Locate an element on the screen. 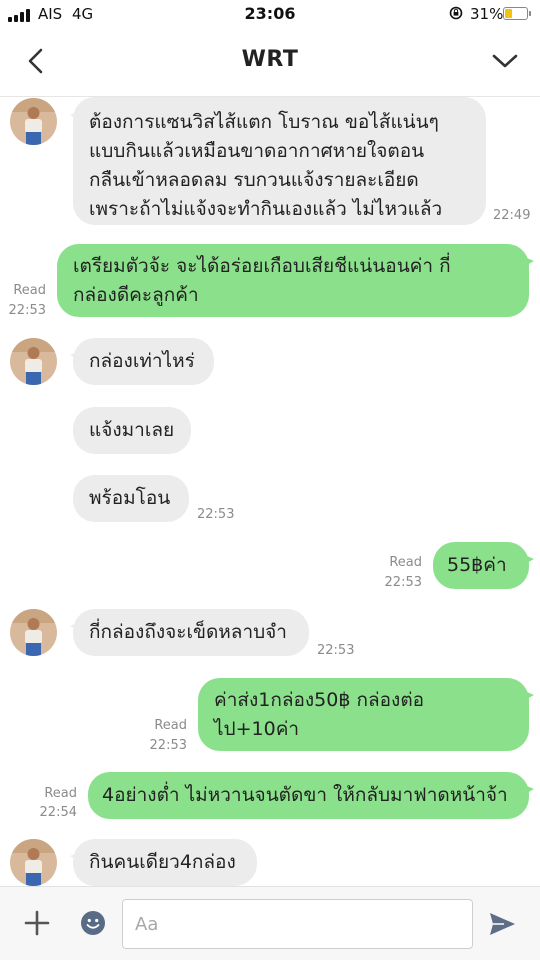 This screenshot has height=960, width=540. emoji-icon is located at coordinates (93, 923).